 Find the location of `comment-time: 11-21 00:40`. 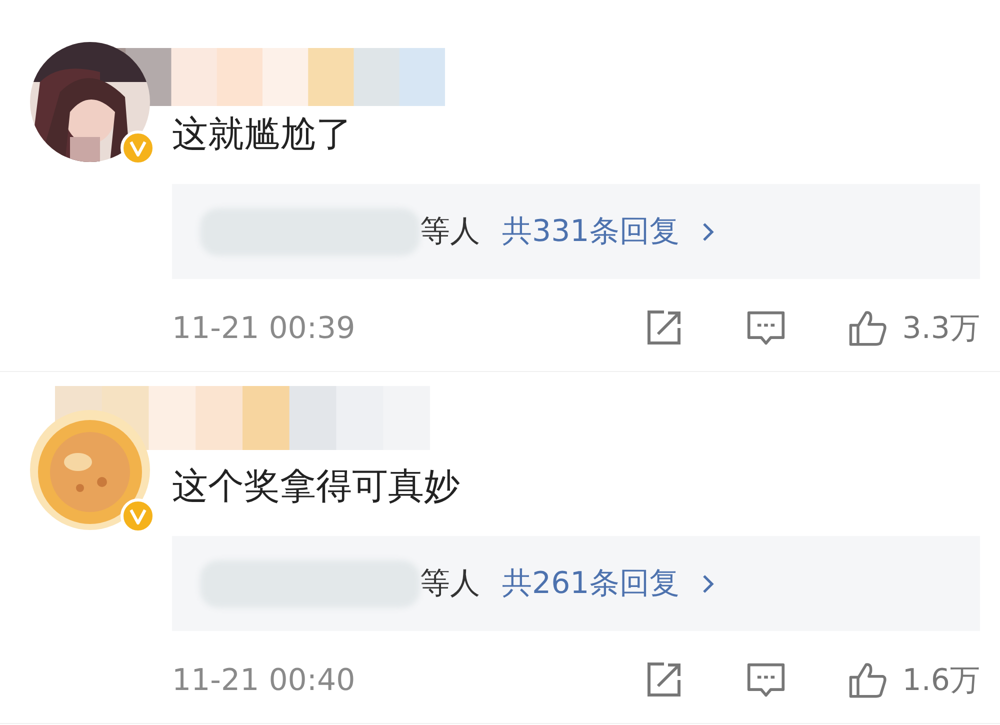

comment-time: 11-21 00:40 is located at coordinates (264, 680).